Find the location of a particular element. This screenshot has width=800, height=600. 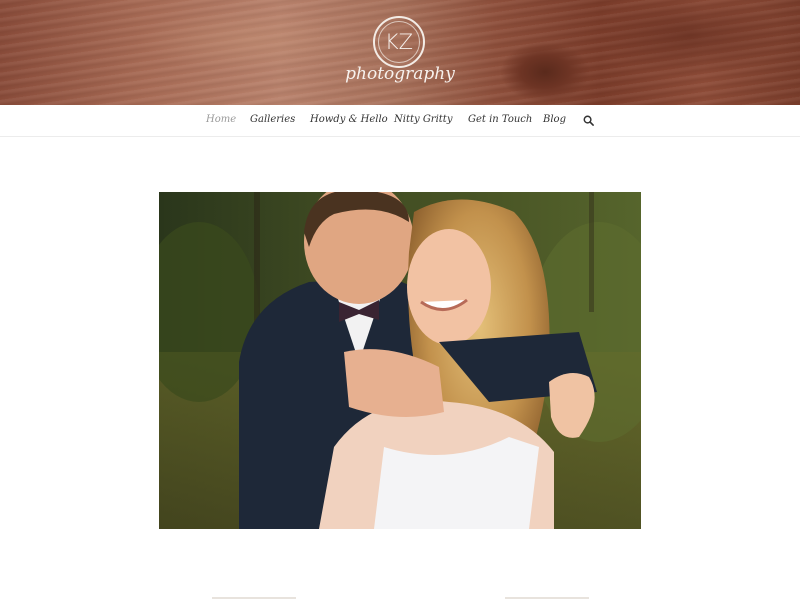

logo-circle: KZ is located at coordinates (399, 42).